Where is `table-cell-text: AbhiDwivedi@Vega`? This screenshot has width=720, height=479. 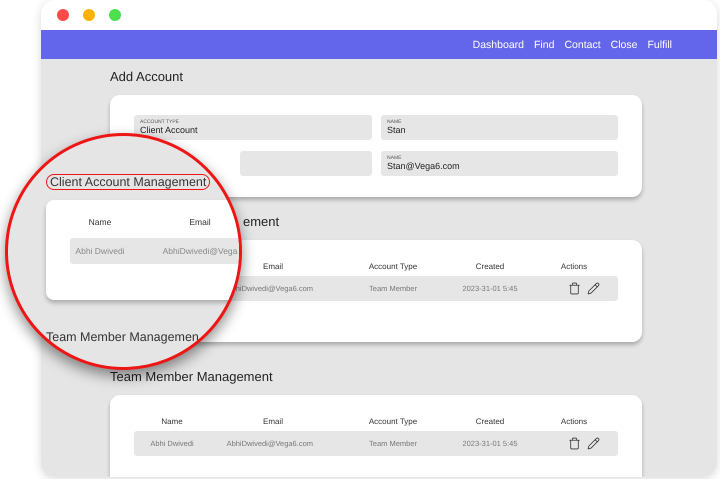
table-cell-text: AbhiDwivedi@Vega is located at coordinates (200, 251).